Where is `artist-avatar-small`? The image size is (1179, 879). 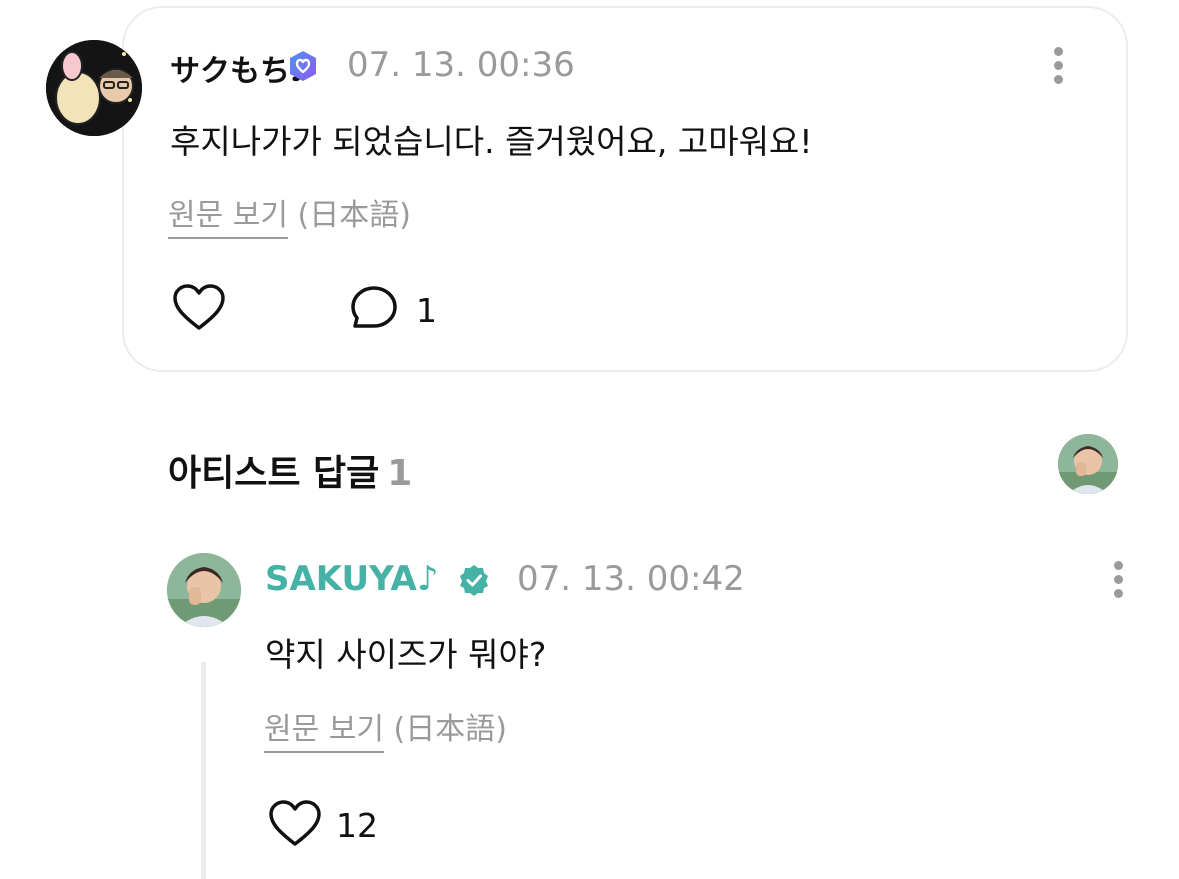 artist-avatar-small is located at coordinates (1088, 464).